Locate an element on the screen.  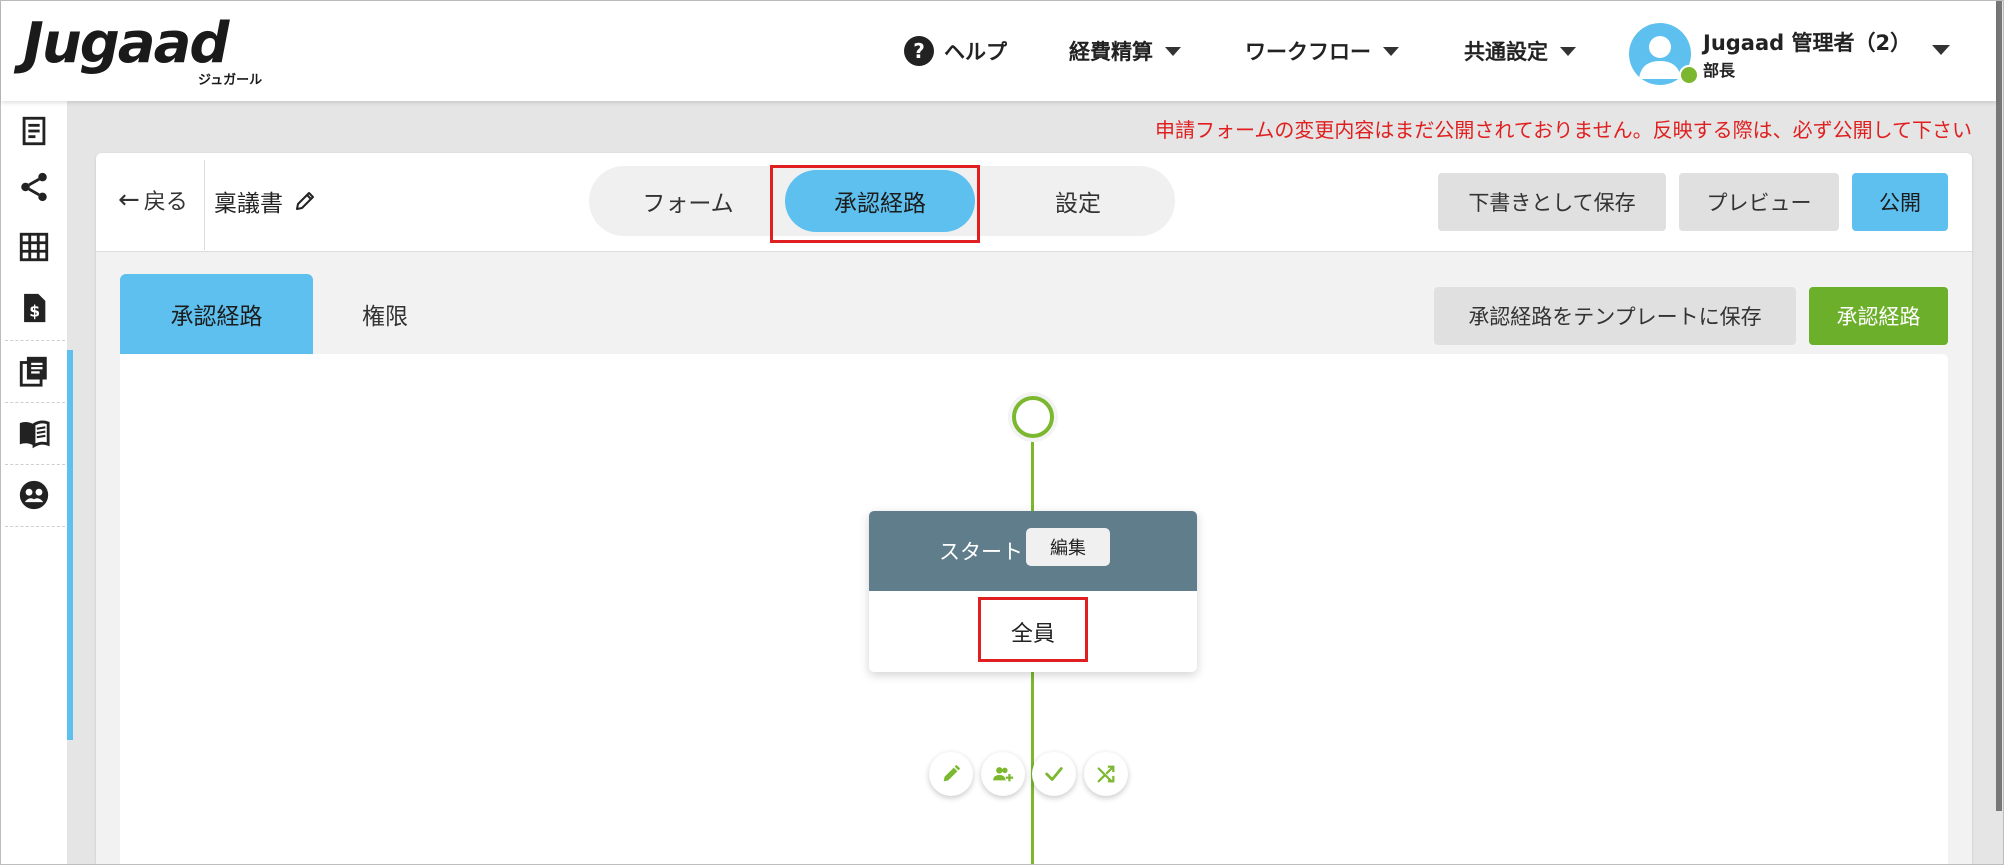
arrow-left-icon: ← is located at coordinates (129, 200).